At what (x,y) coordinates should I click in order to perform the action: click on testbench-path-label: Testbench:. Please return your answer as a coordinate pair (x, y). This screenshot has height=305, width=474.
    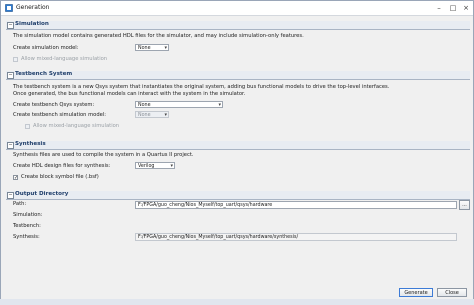
    Looking at the image, I should click on (27, 226).